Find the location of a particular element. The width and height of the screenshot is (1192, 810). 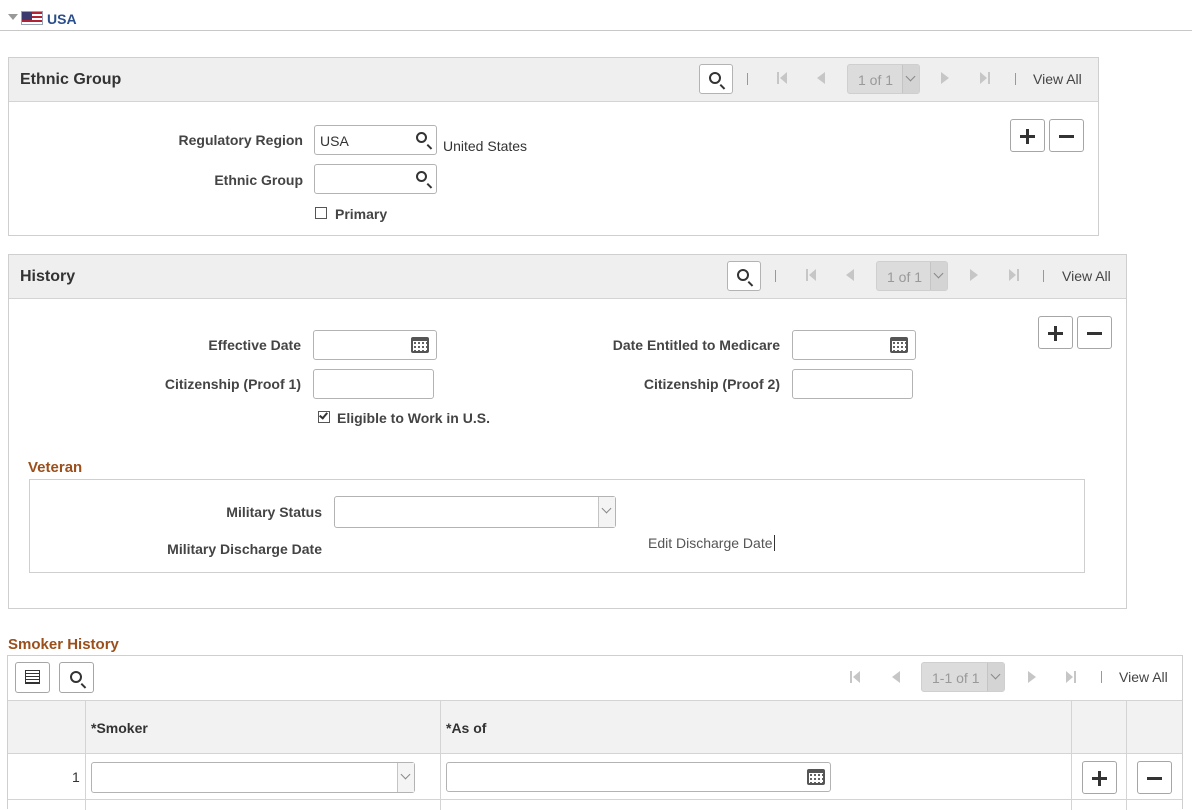

citizenship-proof1-label: Citizenship (Proof 1) is located at coordinates (232, 384).